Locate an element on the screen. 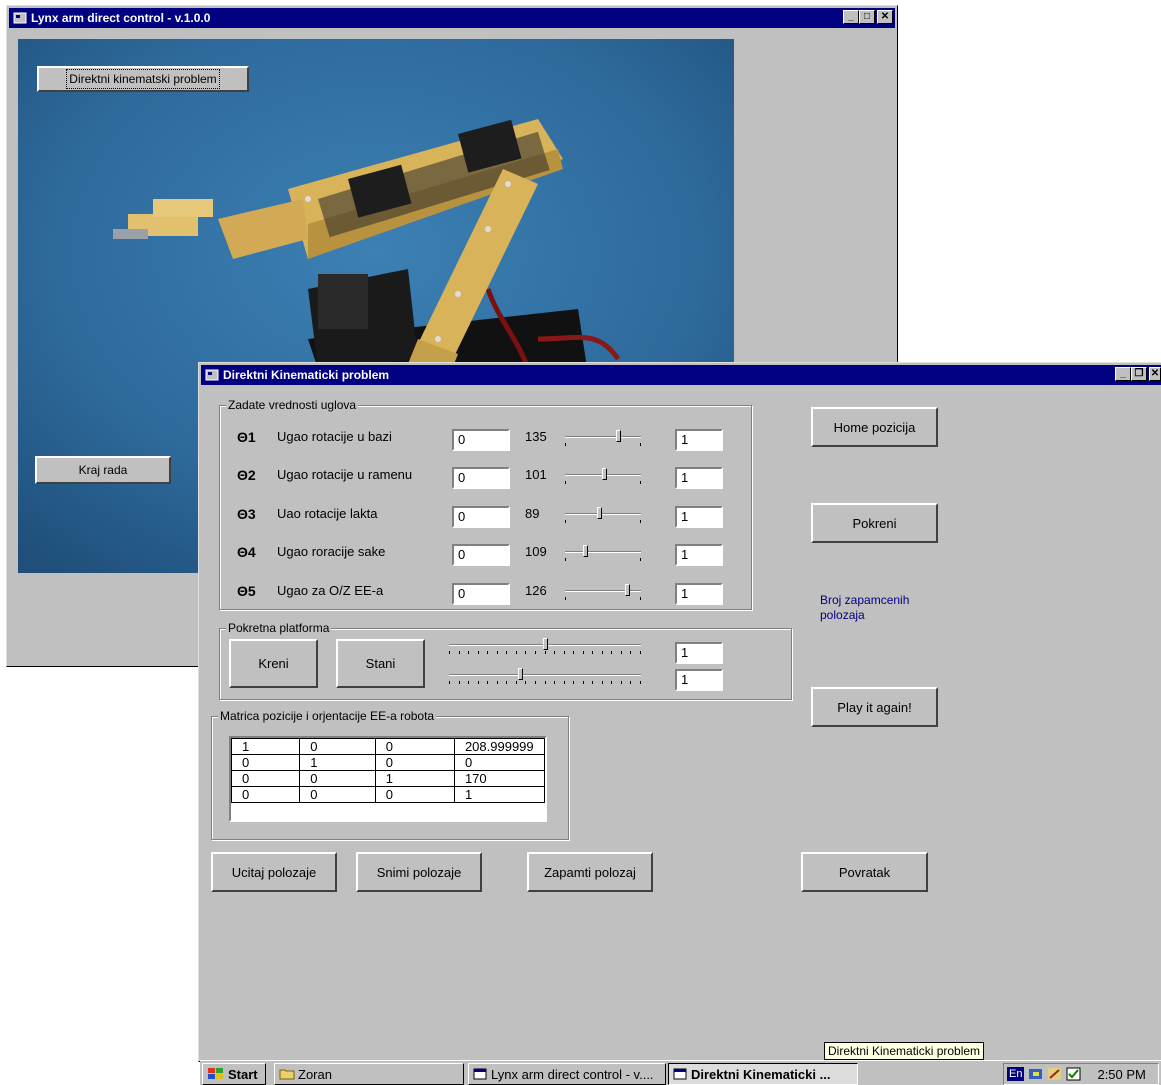  stop-label: Stani is located at coordinates (380, 663).